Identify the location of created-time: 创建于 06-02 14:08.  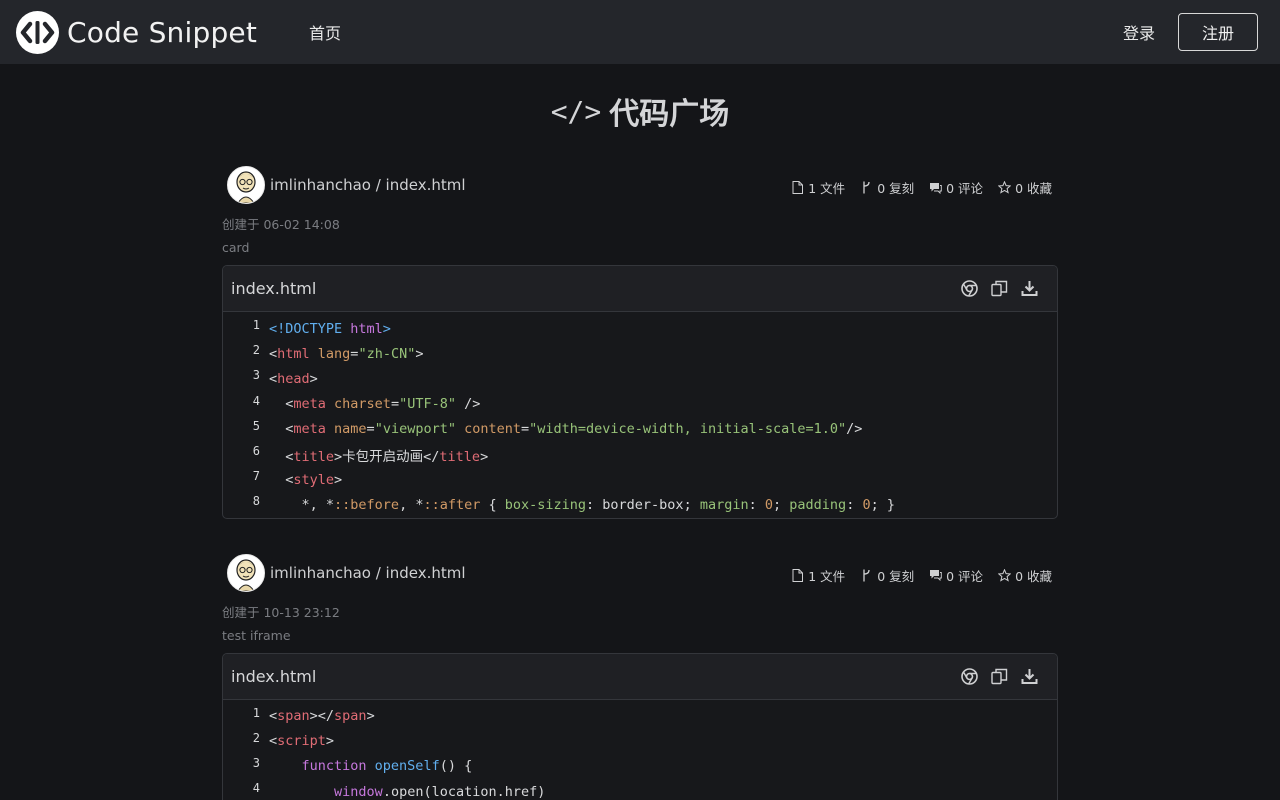
(281, 224).